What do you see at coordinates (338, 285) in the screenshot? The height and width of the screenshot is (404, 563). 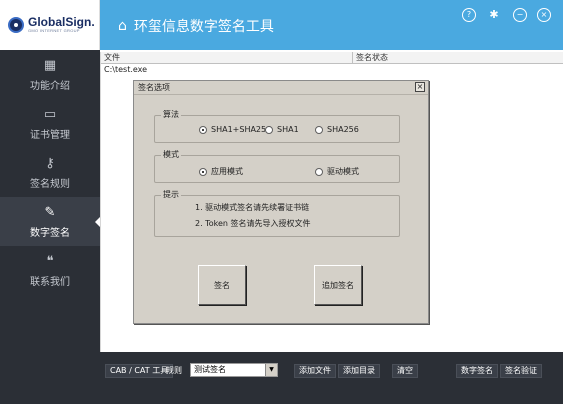 I see `append-sign-button: 追加签名` at bounding box center [338, 285].